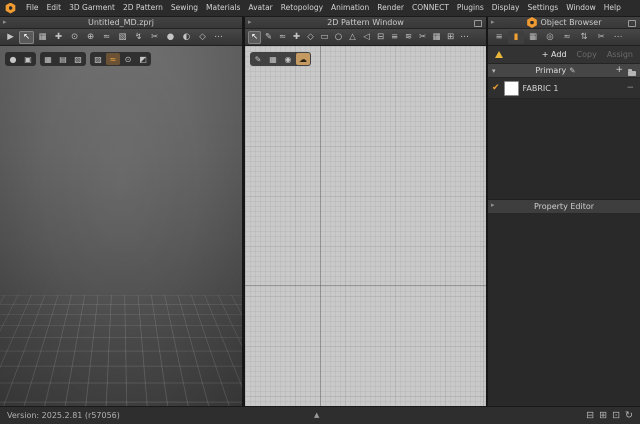 Image resolution: width=640 pixels, height=424 pixels. What do you see at coordinates (629, 415) in the screenshot?
I see `refresh-icon: ↻` at bounding box center [629, 415].